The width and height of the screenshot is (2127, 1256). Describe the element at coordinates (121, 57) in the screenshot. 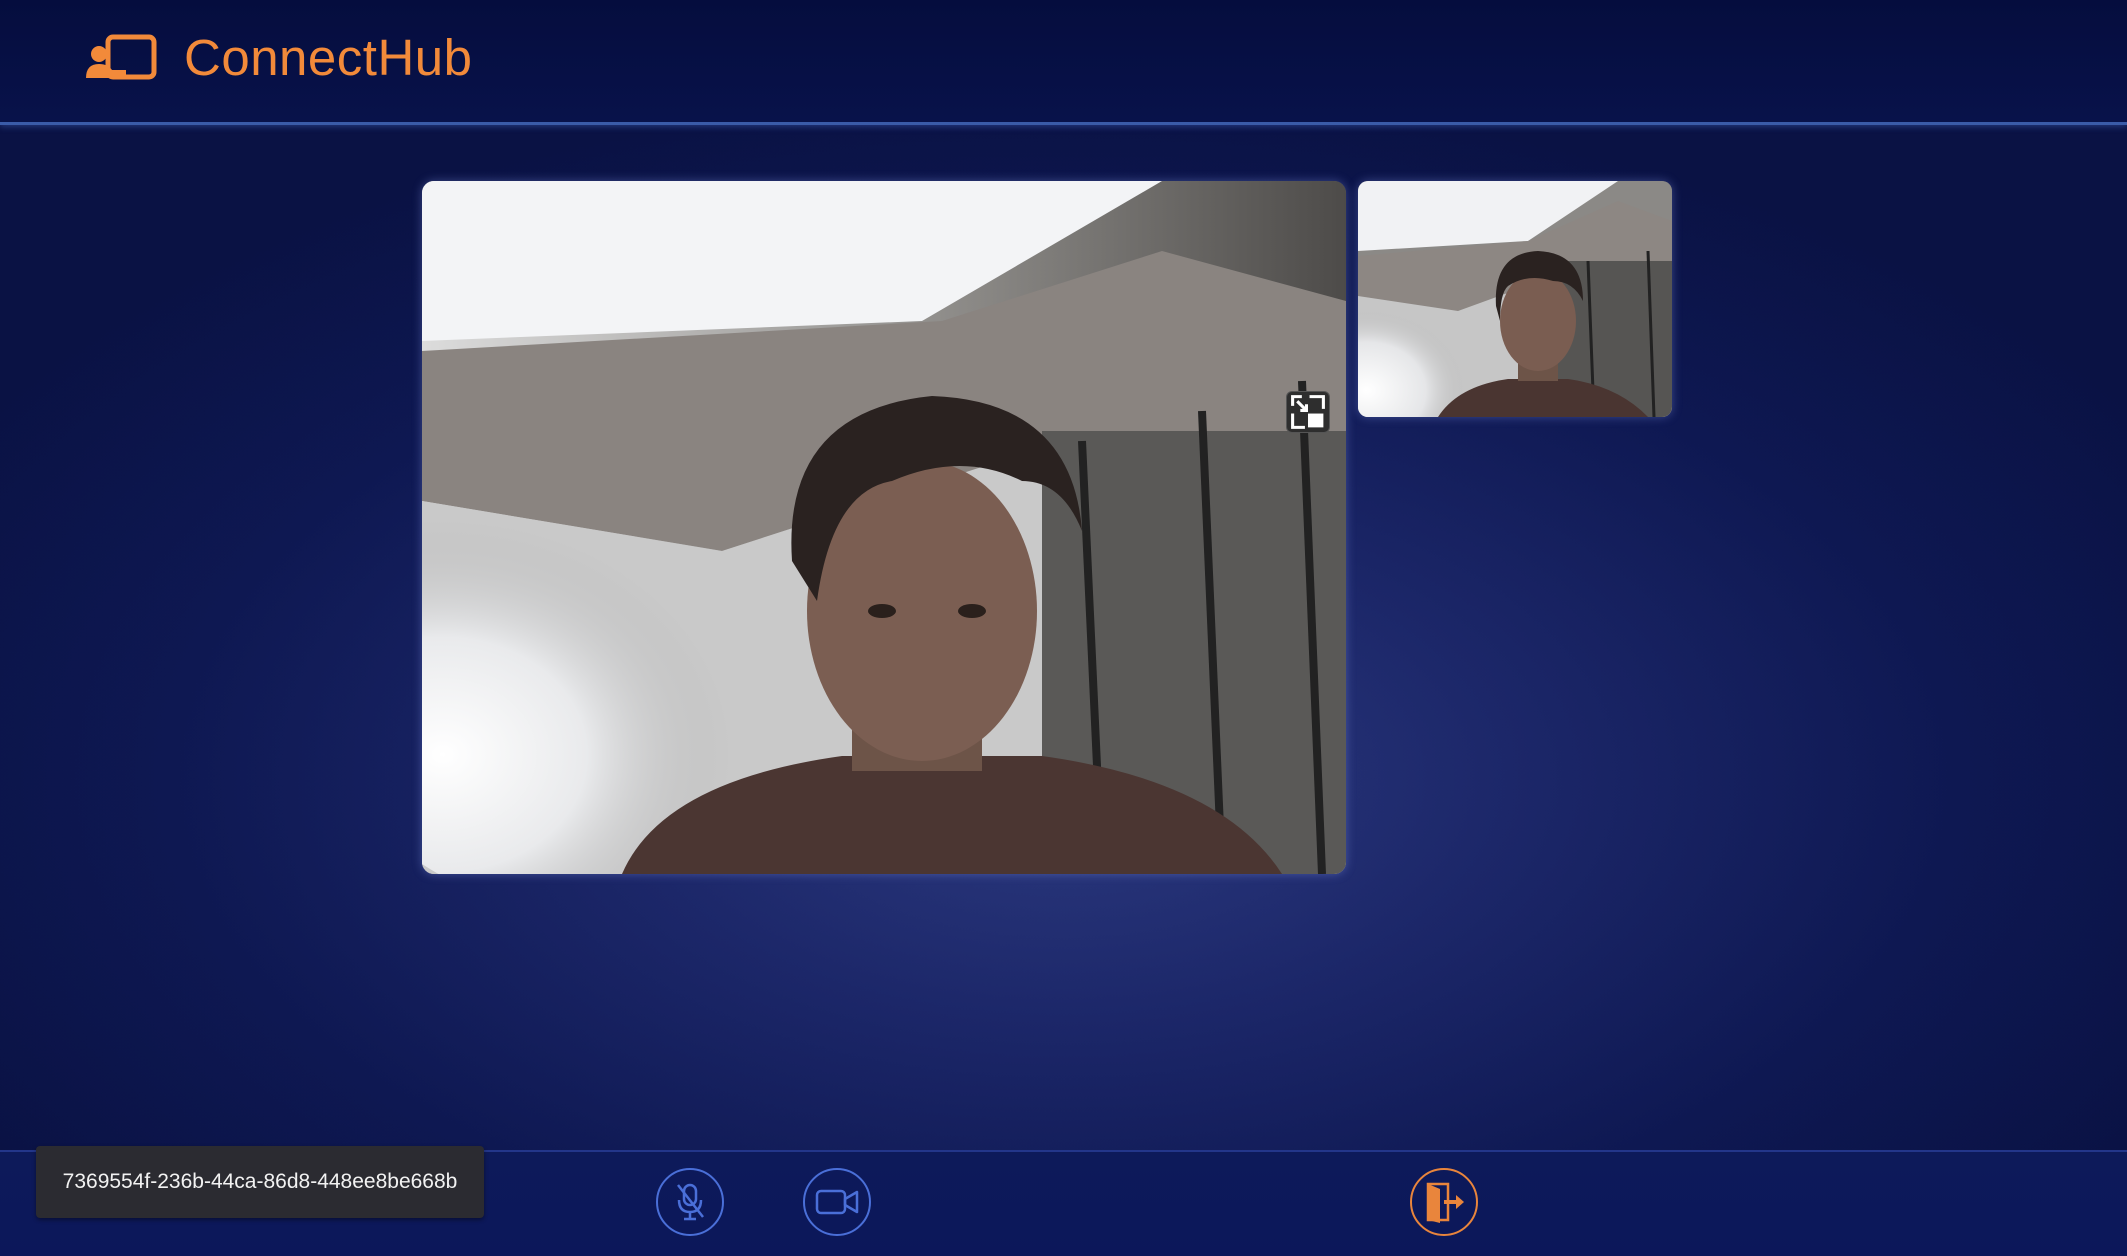

I see `presenter-screen-icon` at that location.